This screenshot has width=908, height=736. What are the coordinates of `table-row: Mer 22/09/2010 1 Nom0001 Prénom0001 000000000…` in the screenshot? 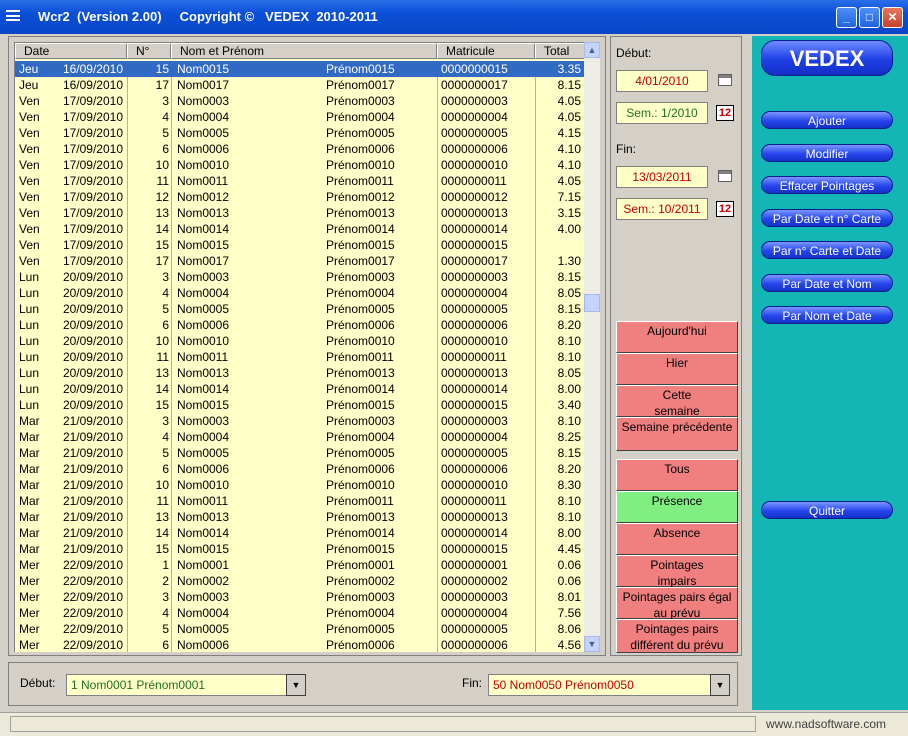 It's located at (299, 565).